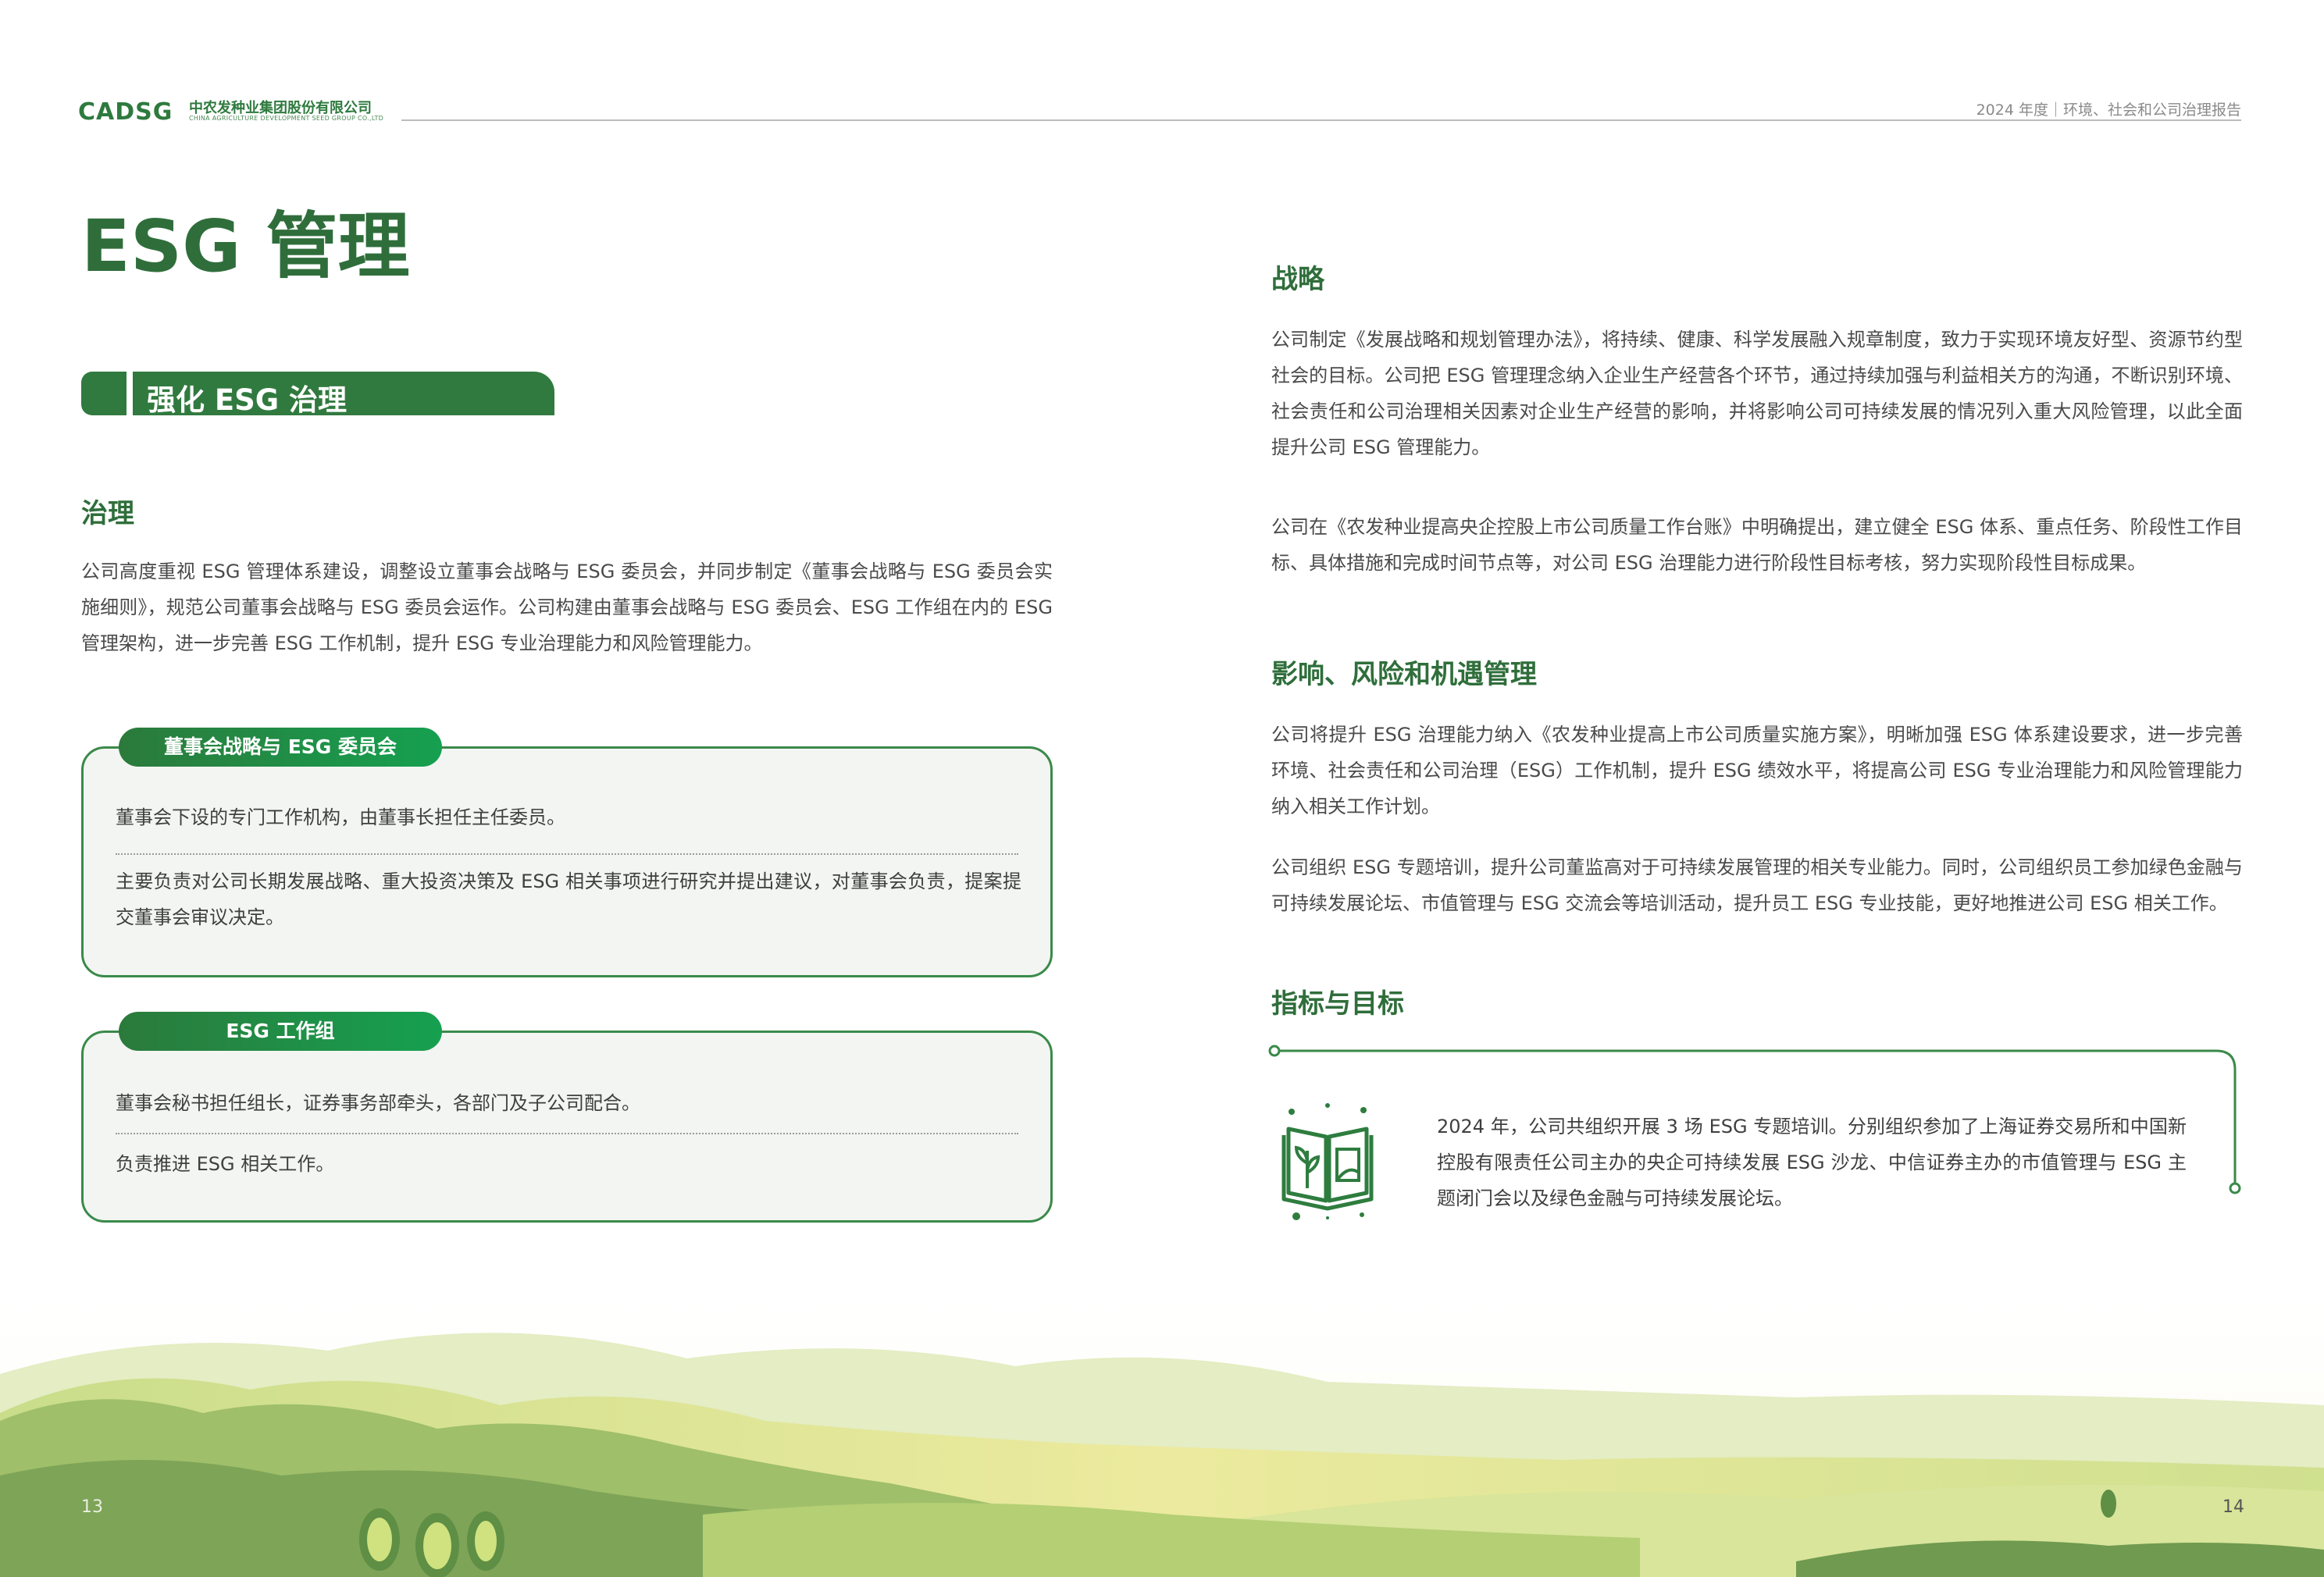  I want to click on section-banner: 强化 ESG 治理, so click(317, 394).